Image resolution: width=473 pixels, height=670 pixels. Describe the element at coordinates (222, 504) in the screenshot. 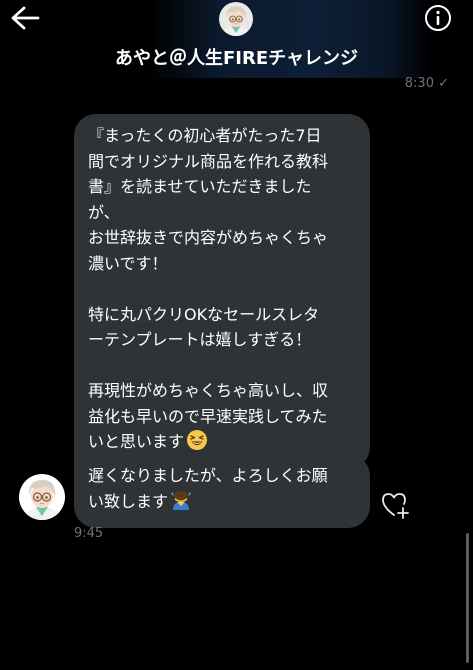

I see `message-line-with-emoji: い致します` at that location.